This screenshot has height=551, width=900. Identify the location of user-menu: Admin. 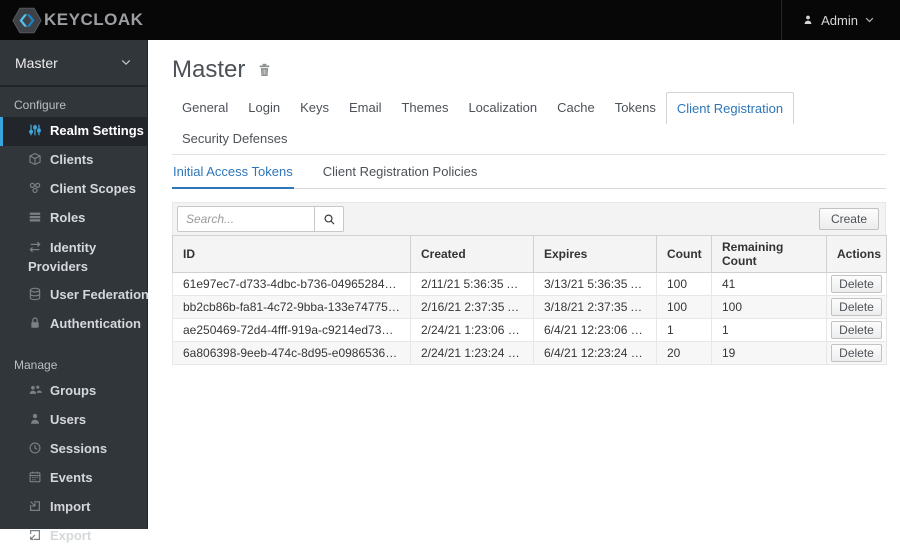
(840, 20).